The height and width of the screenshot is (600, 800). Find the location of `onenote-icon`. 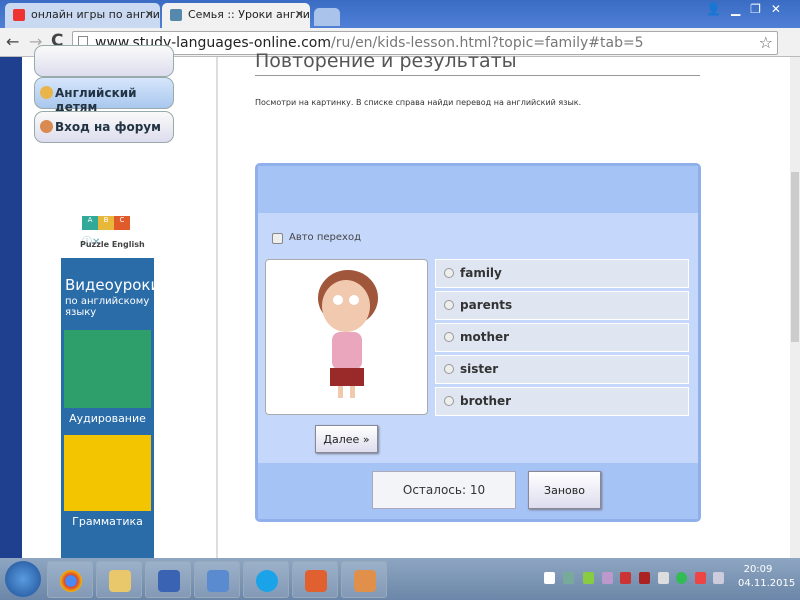

onenote-icon is located at coordinates (607, 578).